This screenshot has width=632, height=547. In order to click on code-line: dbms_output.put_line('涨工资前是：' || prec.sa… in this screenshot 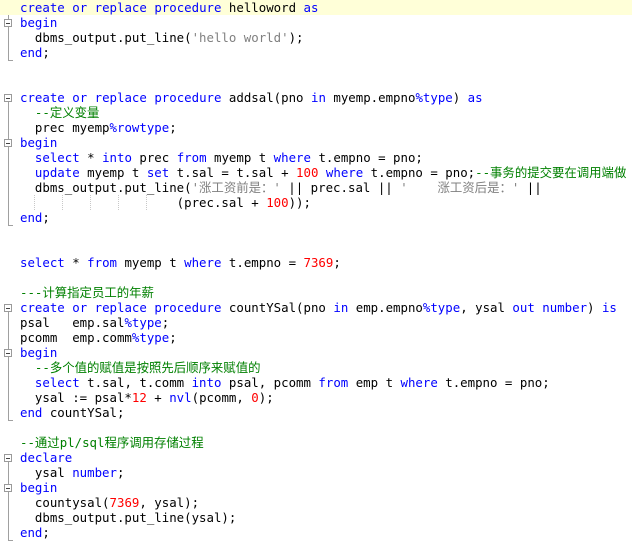, I will do `click(316, 187)`.